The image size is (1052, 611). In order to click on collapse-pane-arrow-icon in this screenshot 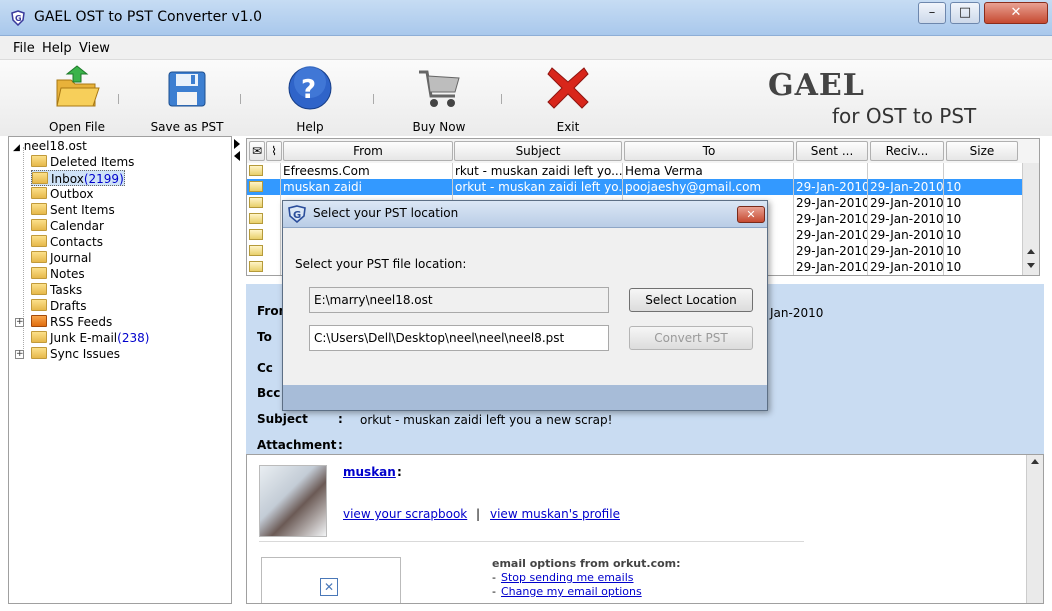, I will do `click(237, 156)`.